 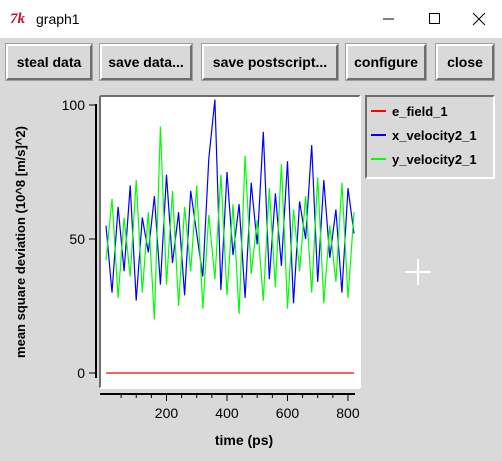 I want to click on y-axis-label: mean square deviation (10^8 [m/s]^2), so click(x=20, y=242).